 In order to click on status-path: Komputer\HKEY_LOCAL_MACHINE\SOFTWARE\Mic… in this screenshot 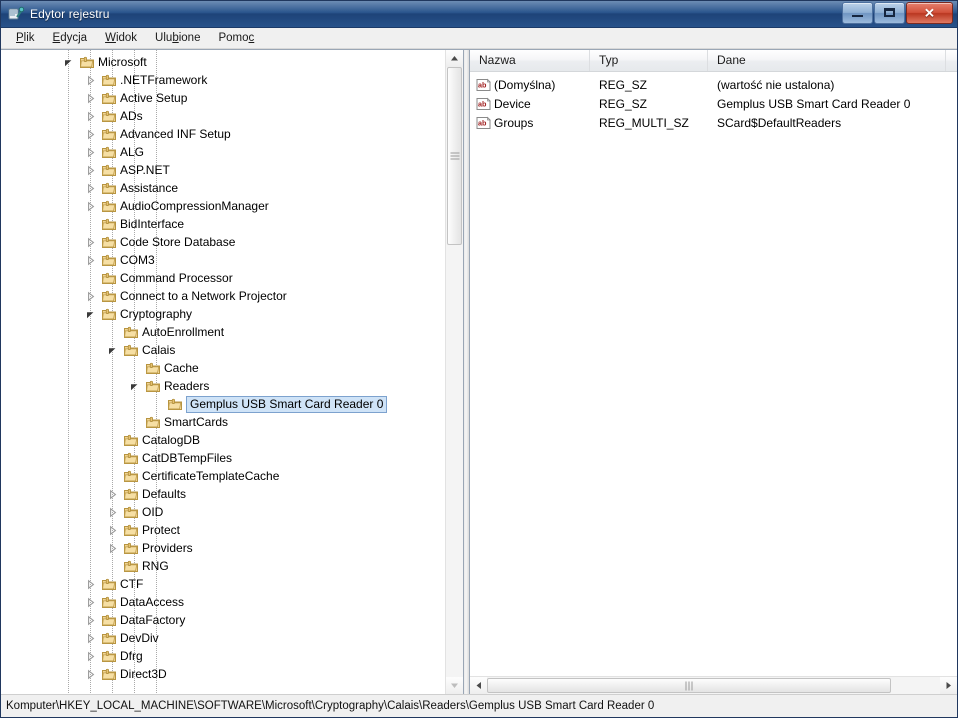, I will do `click(330, 706)`.